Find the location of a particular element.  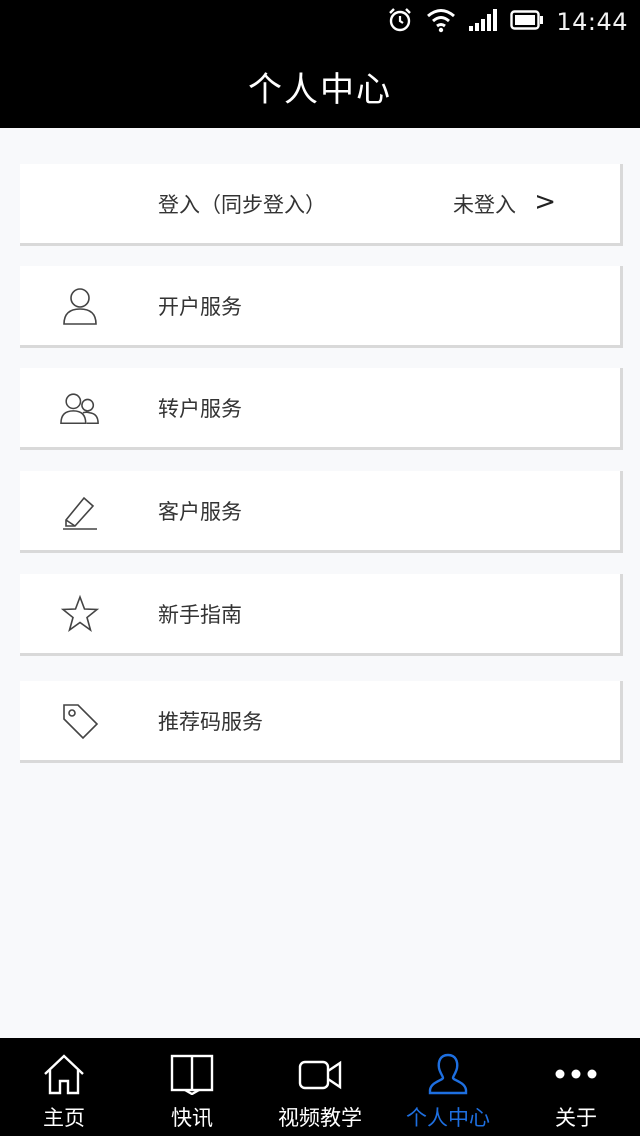

login-label: 登入（同步登入） is located at coordinates (242, 204).